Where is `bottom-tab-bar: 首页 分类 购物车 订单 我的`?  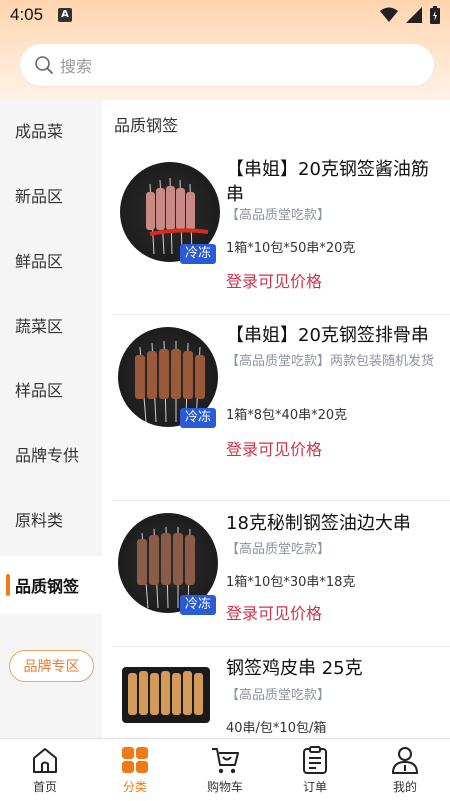 bottom-tab-bar: 首页 分类 购物车 订单 我的 is located at coordinates (225, 769).